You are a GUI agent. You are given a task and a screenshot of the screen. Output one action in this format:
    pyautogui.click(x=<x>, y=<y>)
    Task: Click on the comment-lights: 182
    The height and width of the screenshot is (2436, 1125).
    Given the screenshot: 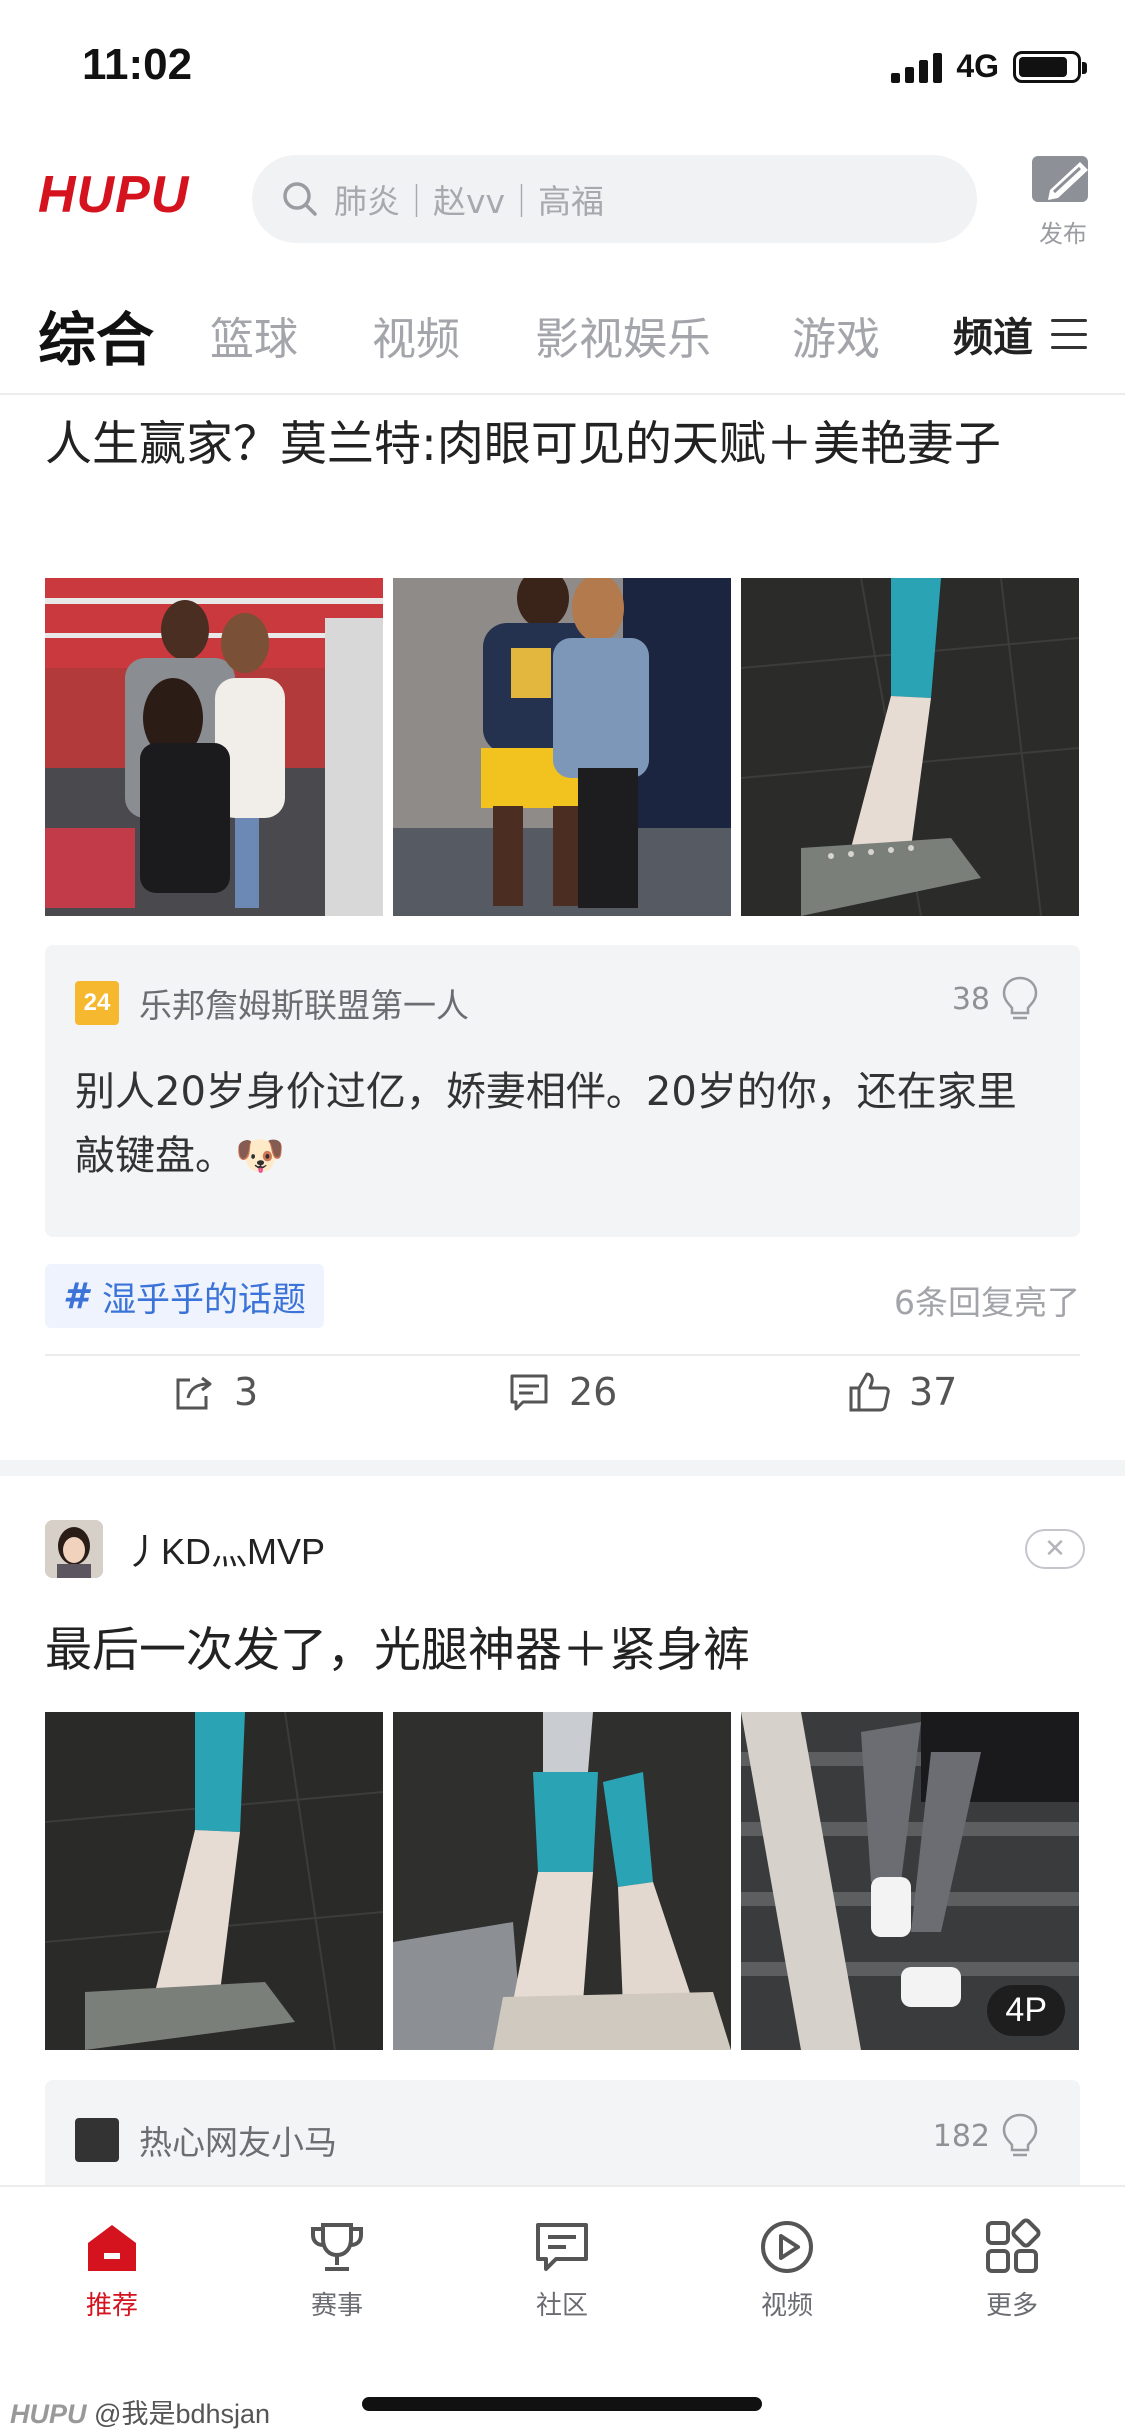 What is the action you would take?
    pyautogui.click(x=986, y=2136)
    